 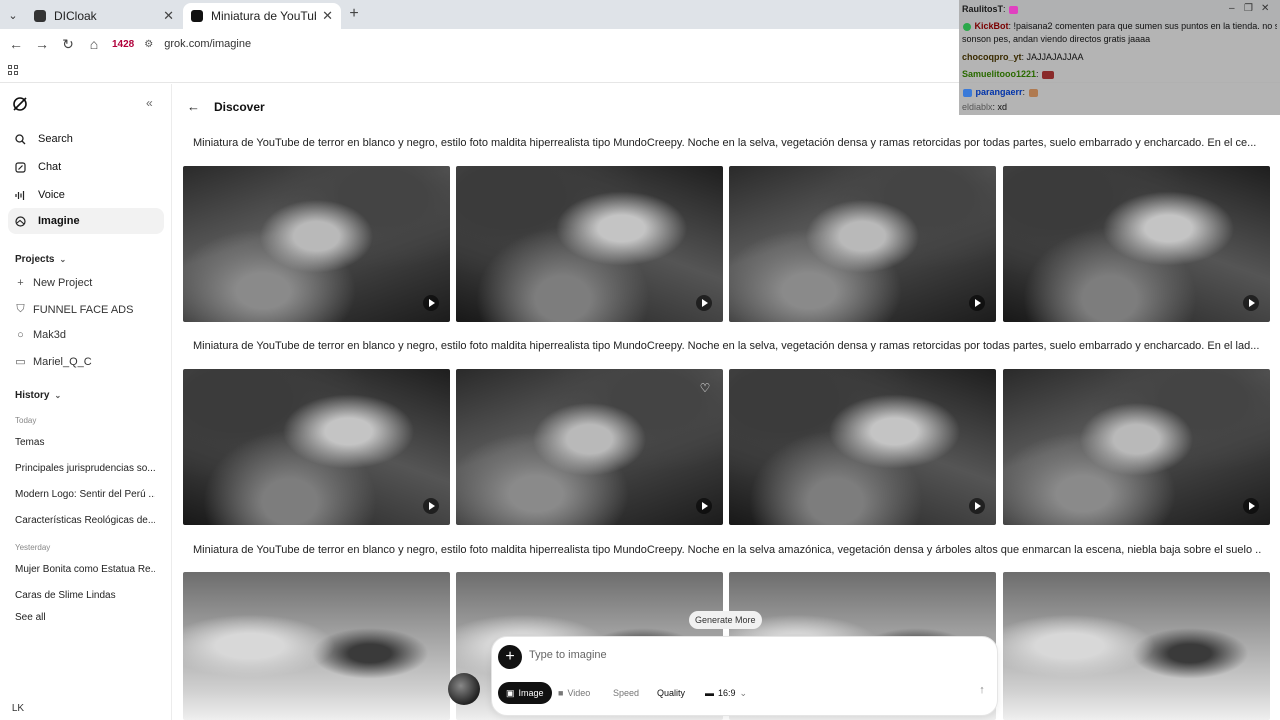 I want to click on extension-badge-count: 1428, so click(x=123, y=44).